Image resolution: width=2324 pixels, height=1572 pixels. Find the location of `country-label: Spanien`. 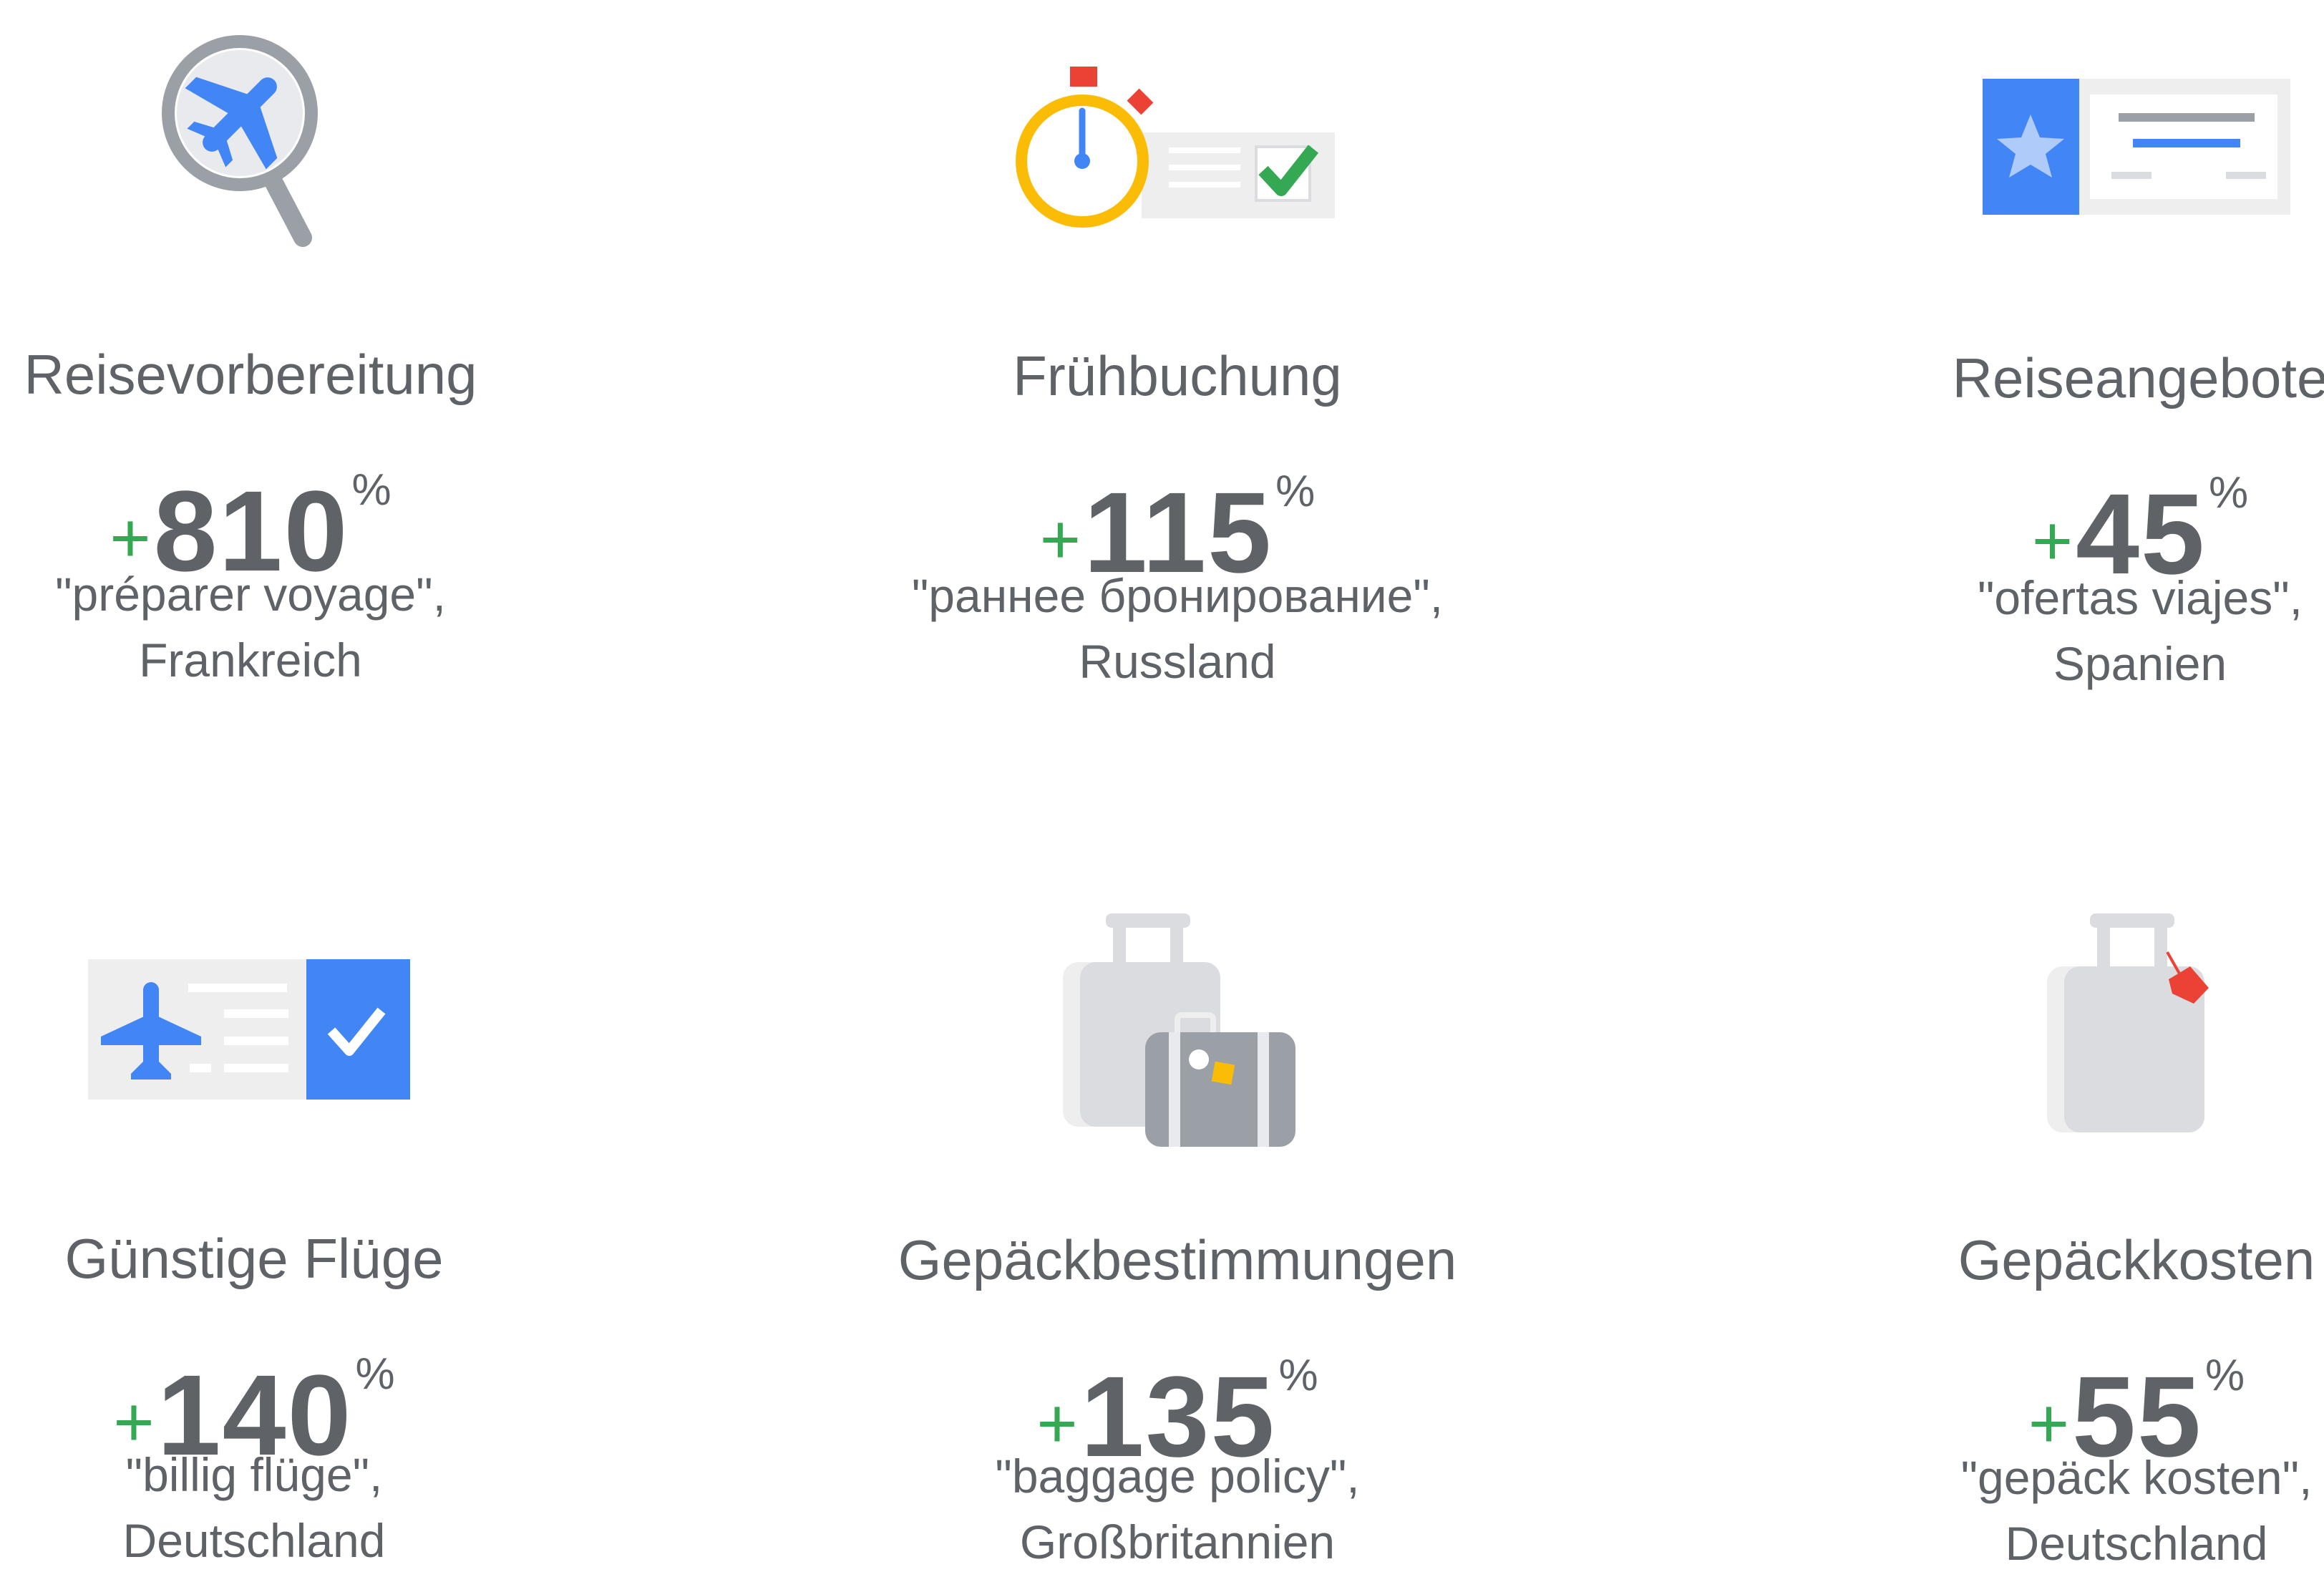

country-label: Spanien is located at coordinates (2140, 663).